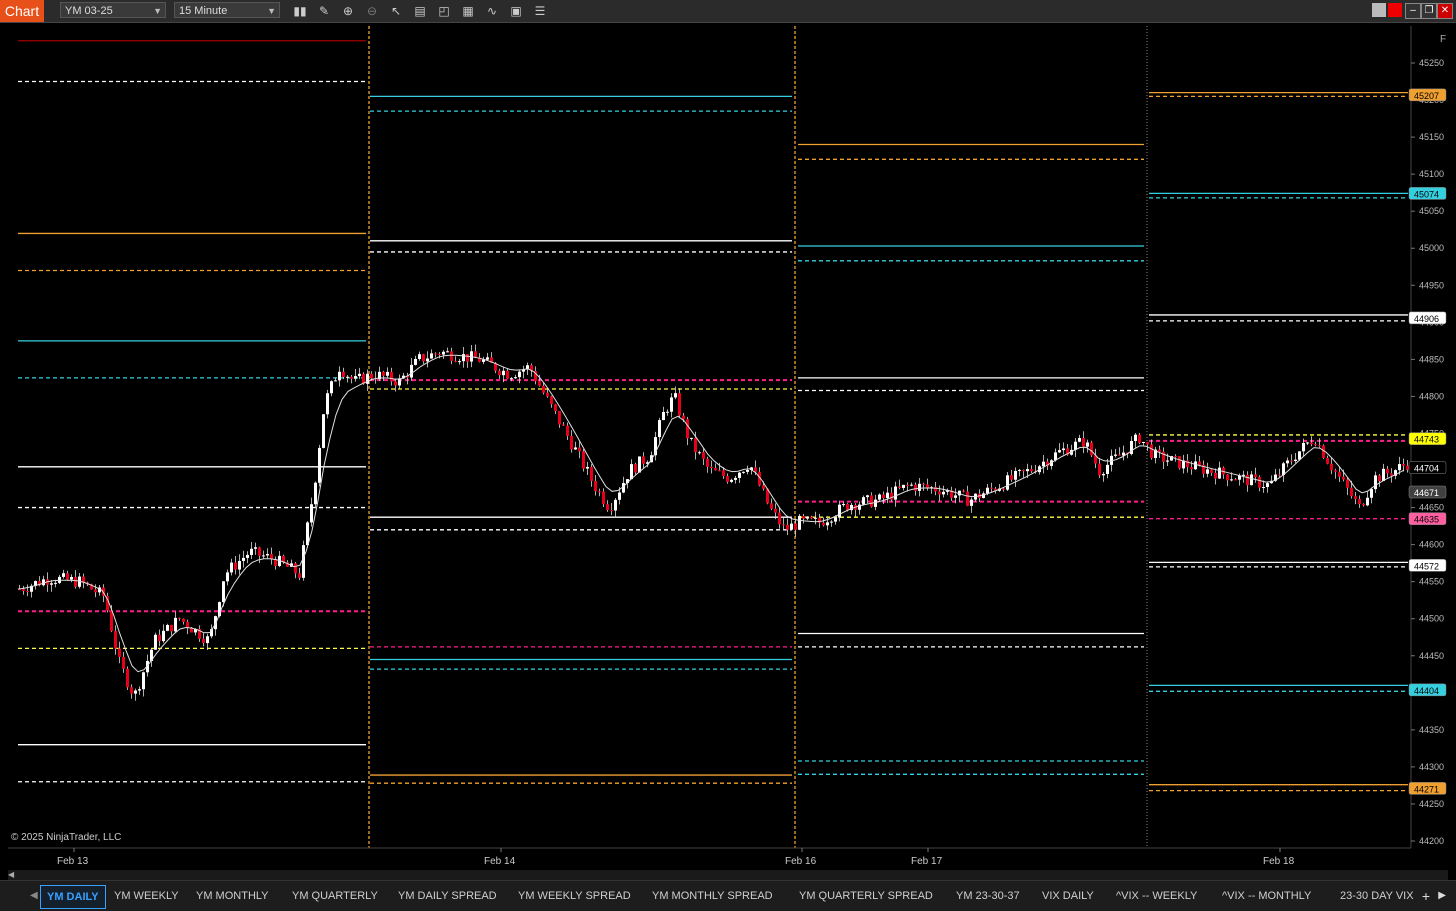  I want to click on x-tick-label: Feb 16, so click(801, 861).